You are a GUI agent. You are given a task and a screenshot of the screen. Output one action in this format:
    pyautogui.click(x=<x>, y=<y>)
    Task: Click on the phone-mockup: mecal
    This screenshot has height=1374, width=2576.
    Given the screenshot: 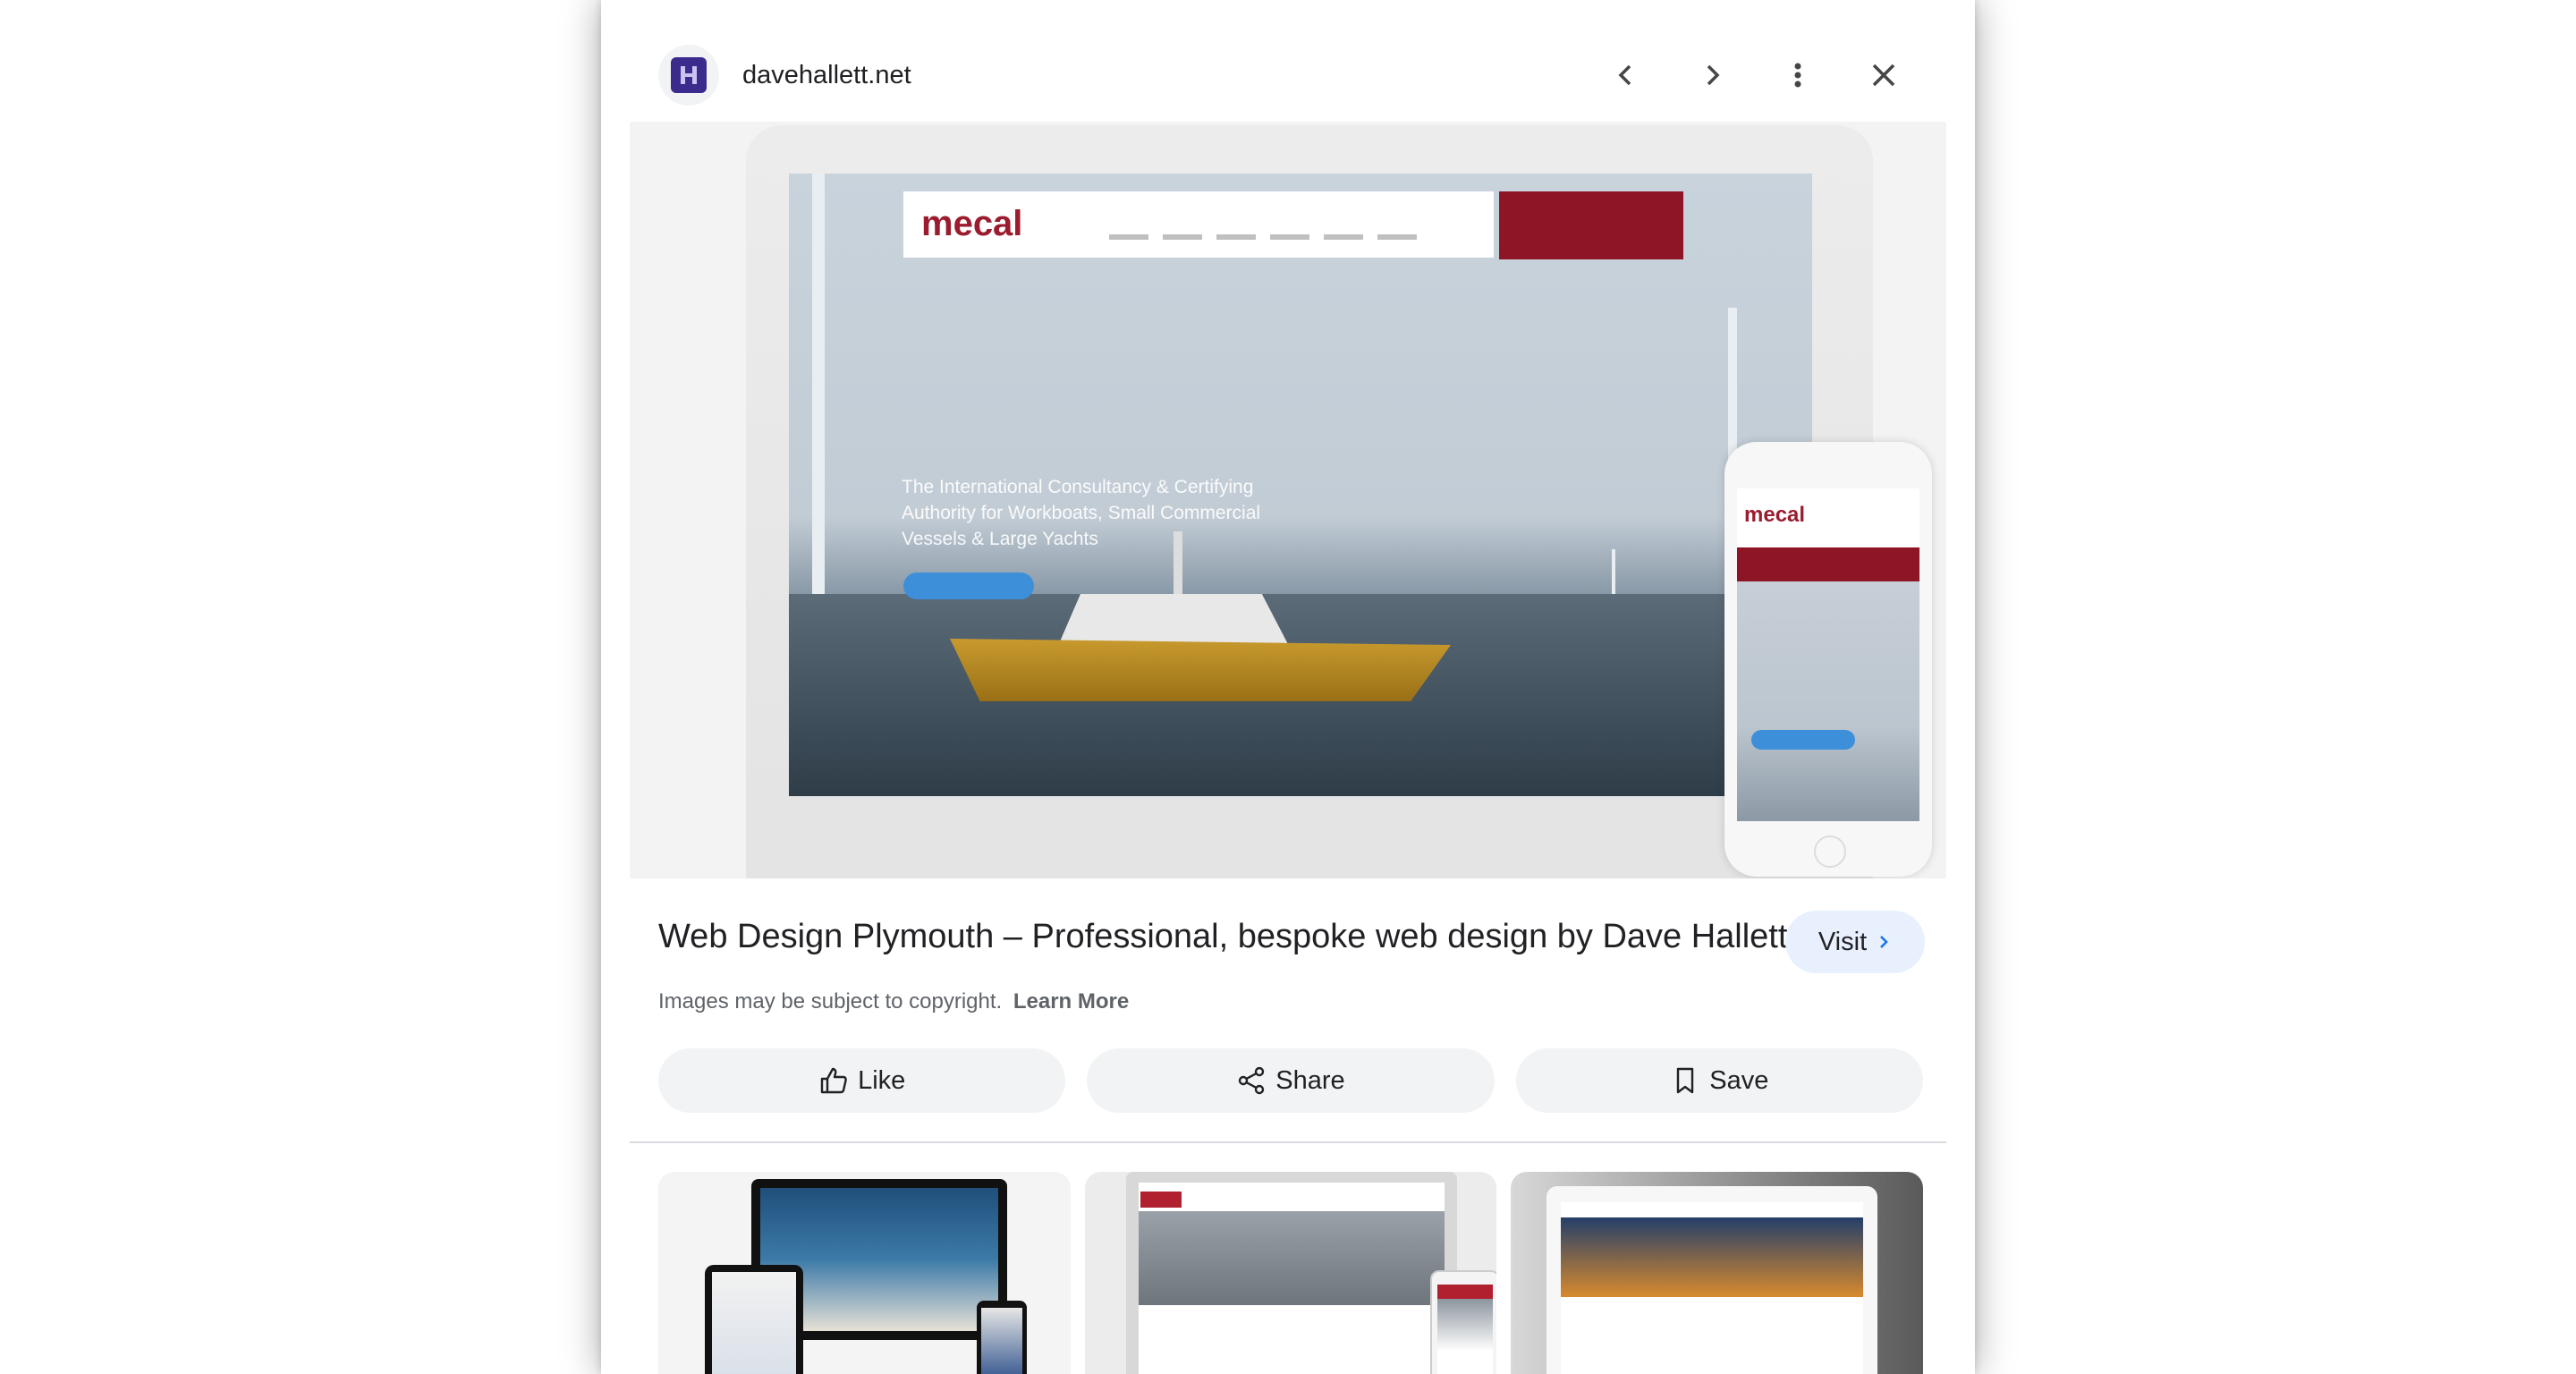 What is the action you would take?
    pyautogui.click(x=1828, y=659)
    